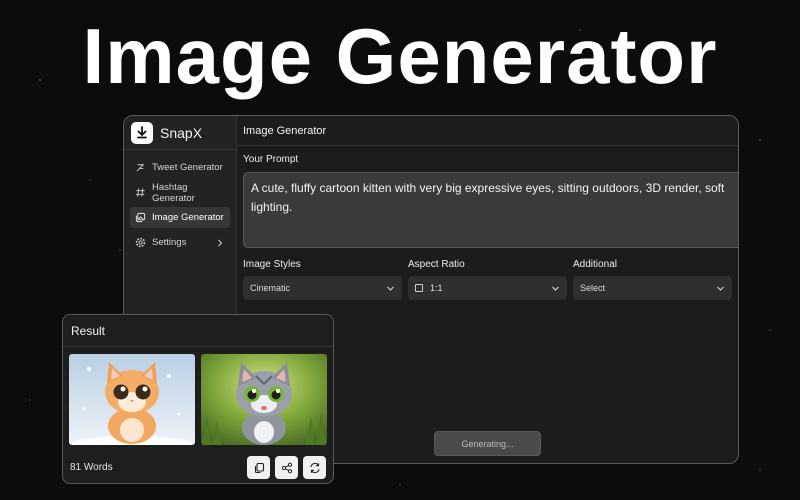 The width and height of the screenshot is (800, 500). What do you see at coordinates (188, 217) in the screenshot?
I see `sidebar-item-label: Image Generator` at bounding box center [188, 217].